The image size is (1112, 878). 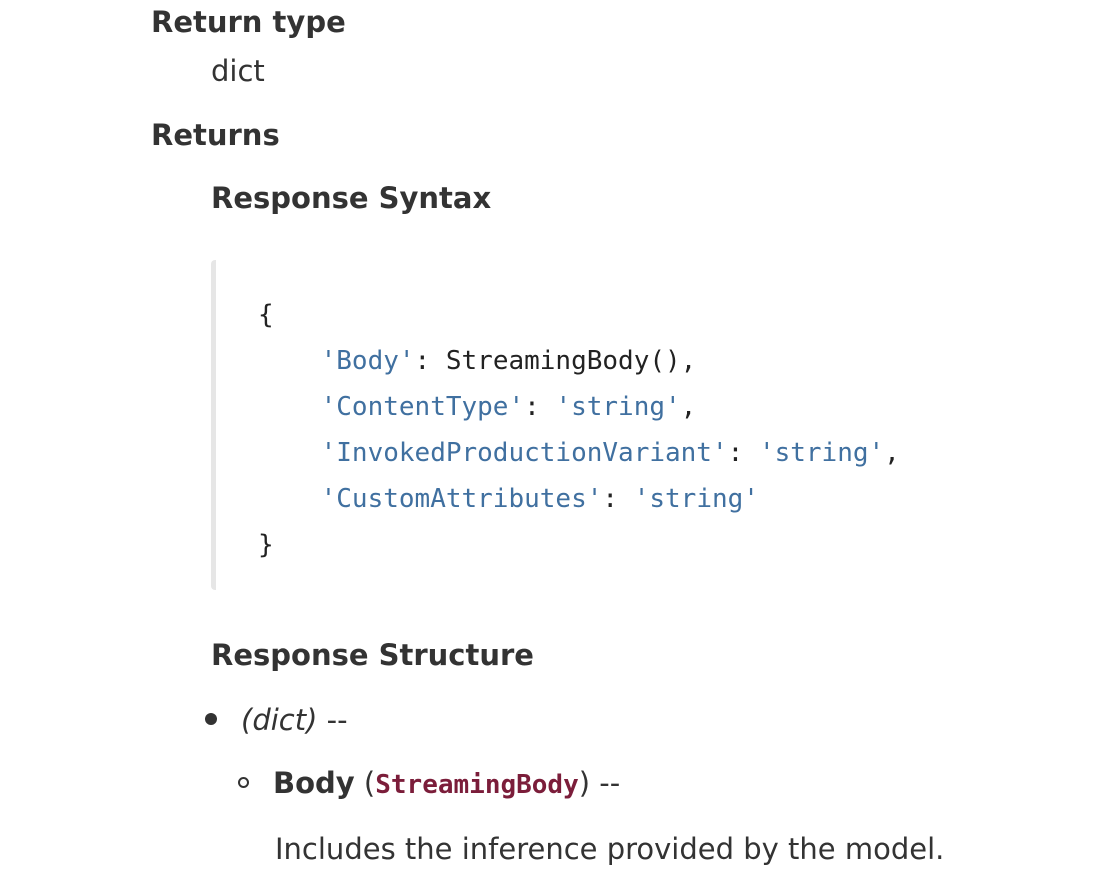 What do you see at coordinates (584, 783) in the screenshot?
I see `body-close-paren: )` at bounding box center [584, 783].